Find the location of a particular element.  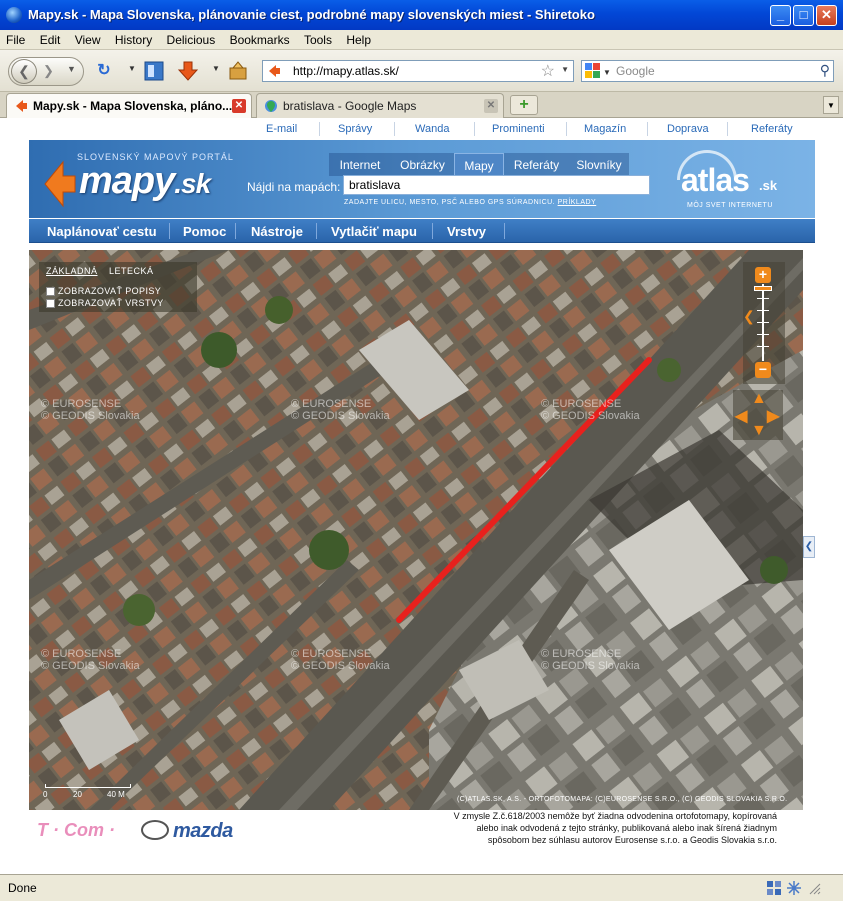

new-tab-button: + is located at coordinates (524, 105).